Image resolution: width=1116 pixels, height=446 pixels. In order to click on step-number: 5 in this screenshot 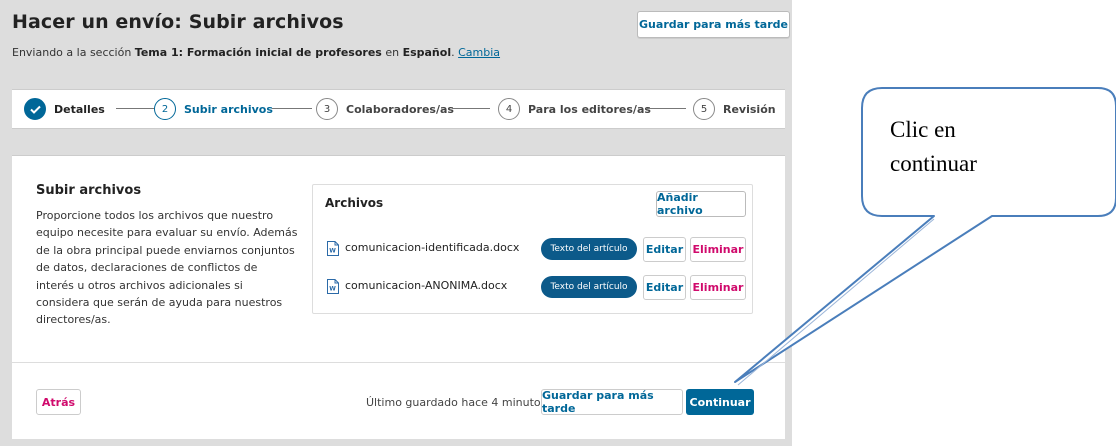, I will do `click(704, 109)`.